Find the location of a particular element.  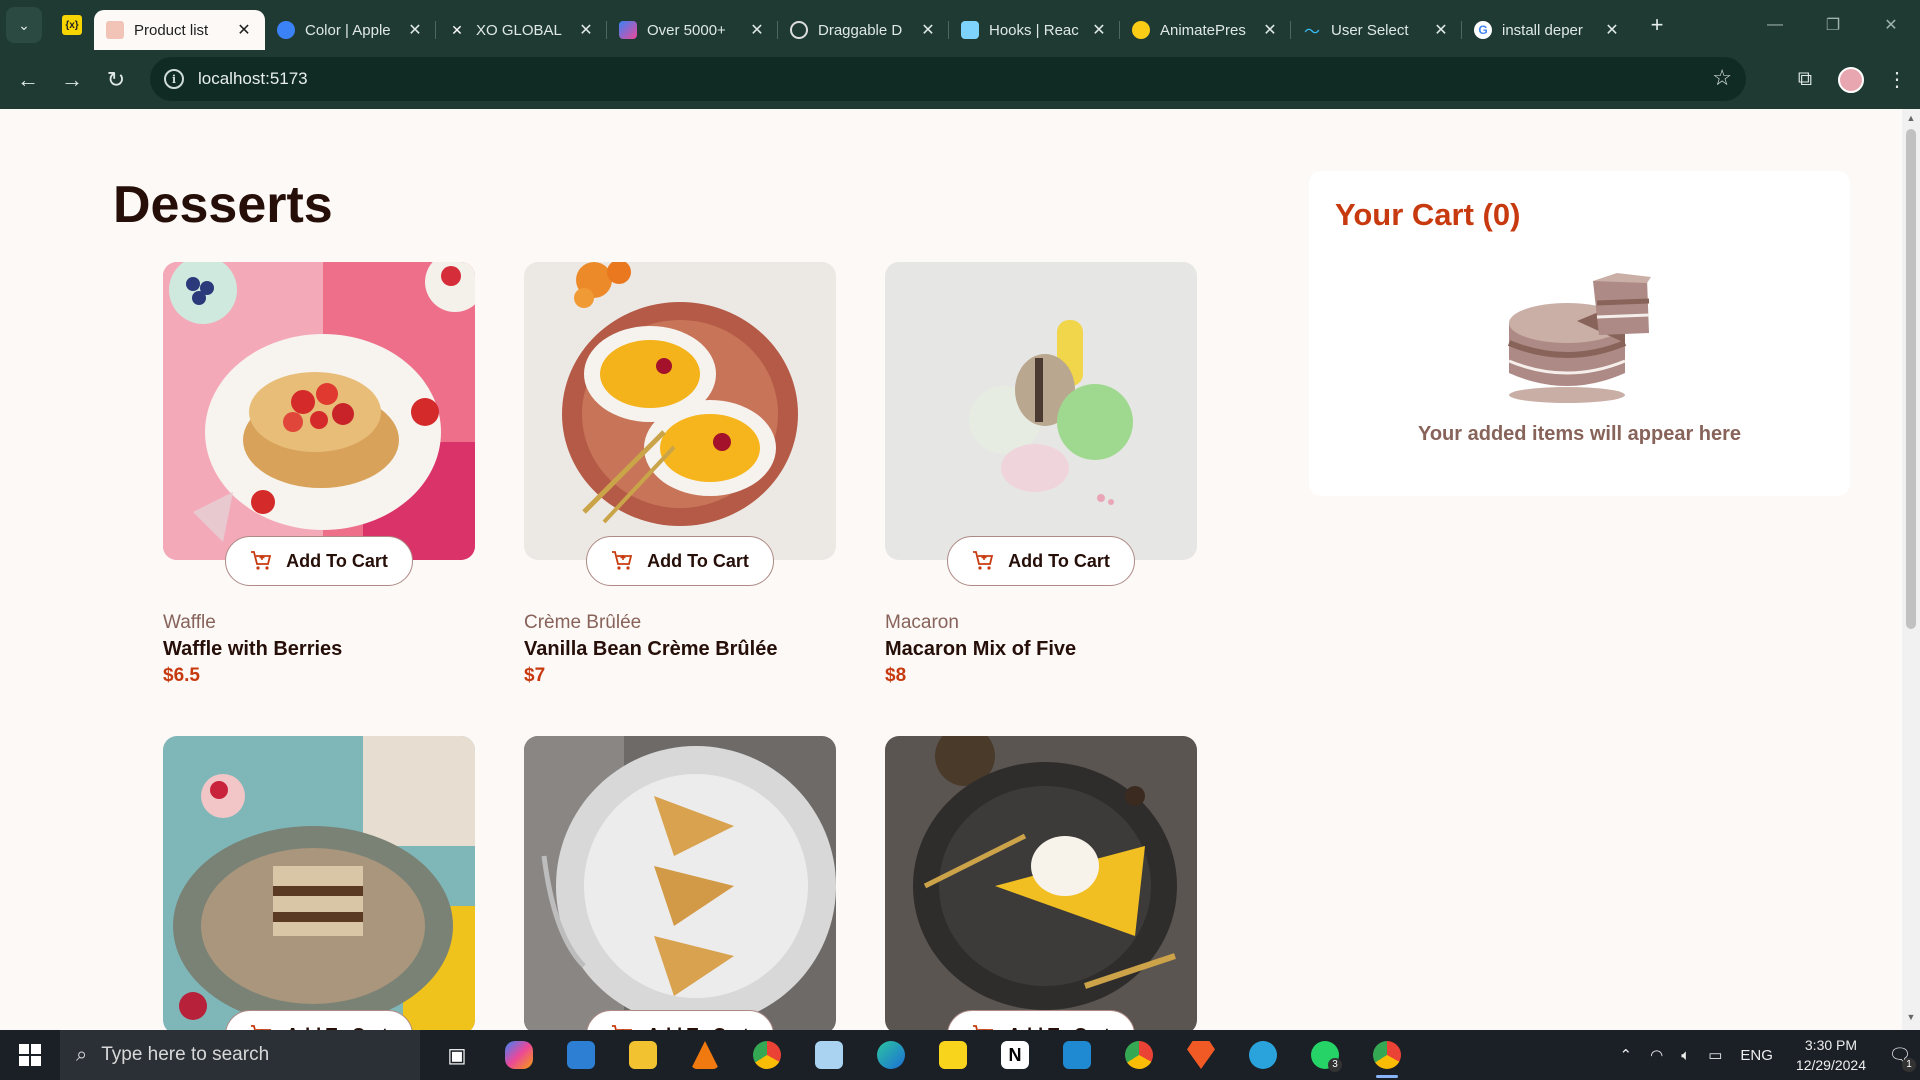

extensions-button: ⧉ is located at coordinates (1805, 80).